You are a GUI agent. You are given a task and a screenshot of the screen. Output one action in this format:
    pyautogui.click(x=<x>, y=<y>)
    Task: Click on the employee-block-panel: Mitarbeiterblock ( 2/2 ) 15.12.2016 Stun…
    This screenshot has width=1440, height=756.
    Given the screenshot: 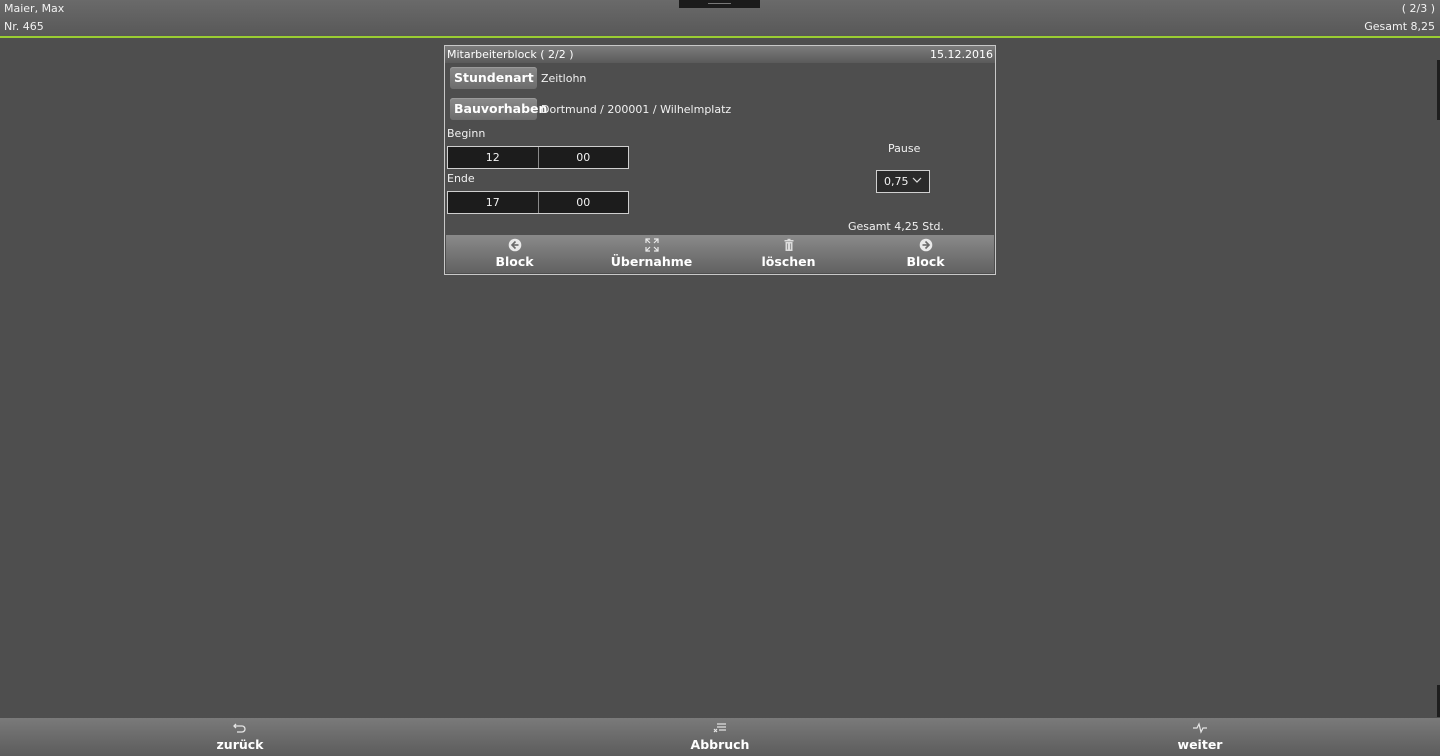 What is the action you would take?
    pyautogui.click(x=720, y=160)
    